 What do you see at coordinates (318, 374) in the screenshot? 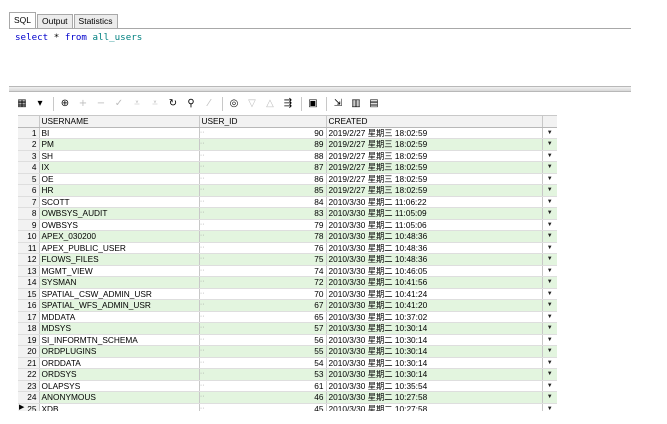
I see `cell-user-id: 53` at bounding box center [318, 374].